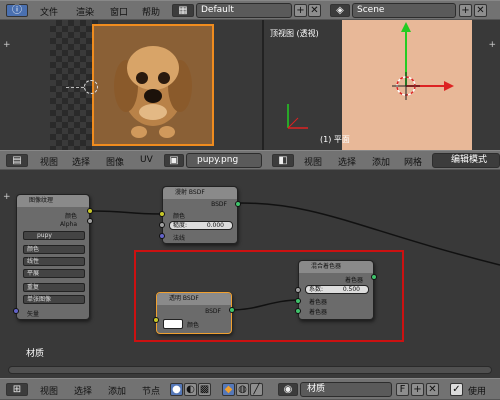 This screenshot has width=500, height=400. Describe the element at coordinates (215, 225) in the screenshot. I see `roughness-value: 0.000` at that location.